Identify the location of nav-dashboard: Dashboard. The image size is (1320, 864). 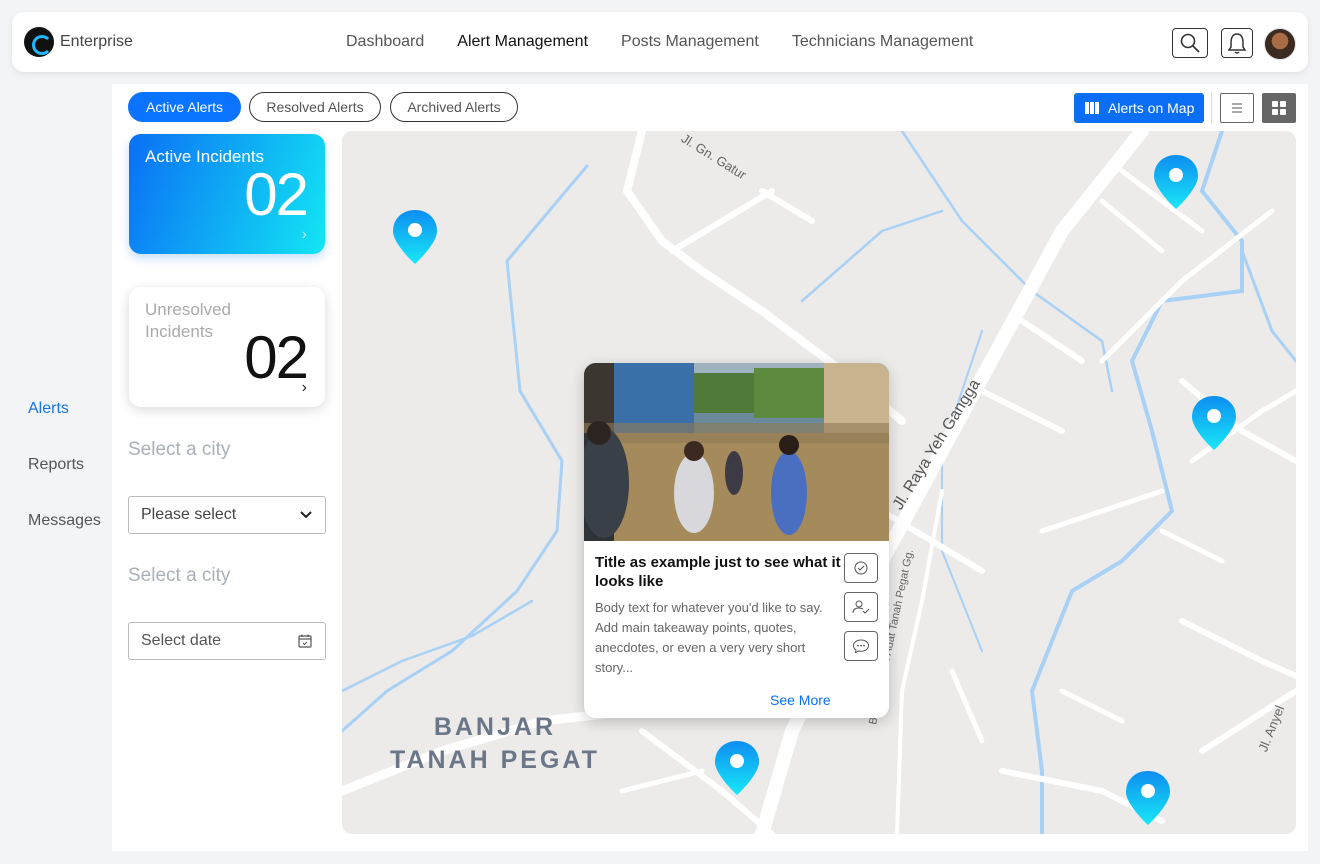
(385, 42).